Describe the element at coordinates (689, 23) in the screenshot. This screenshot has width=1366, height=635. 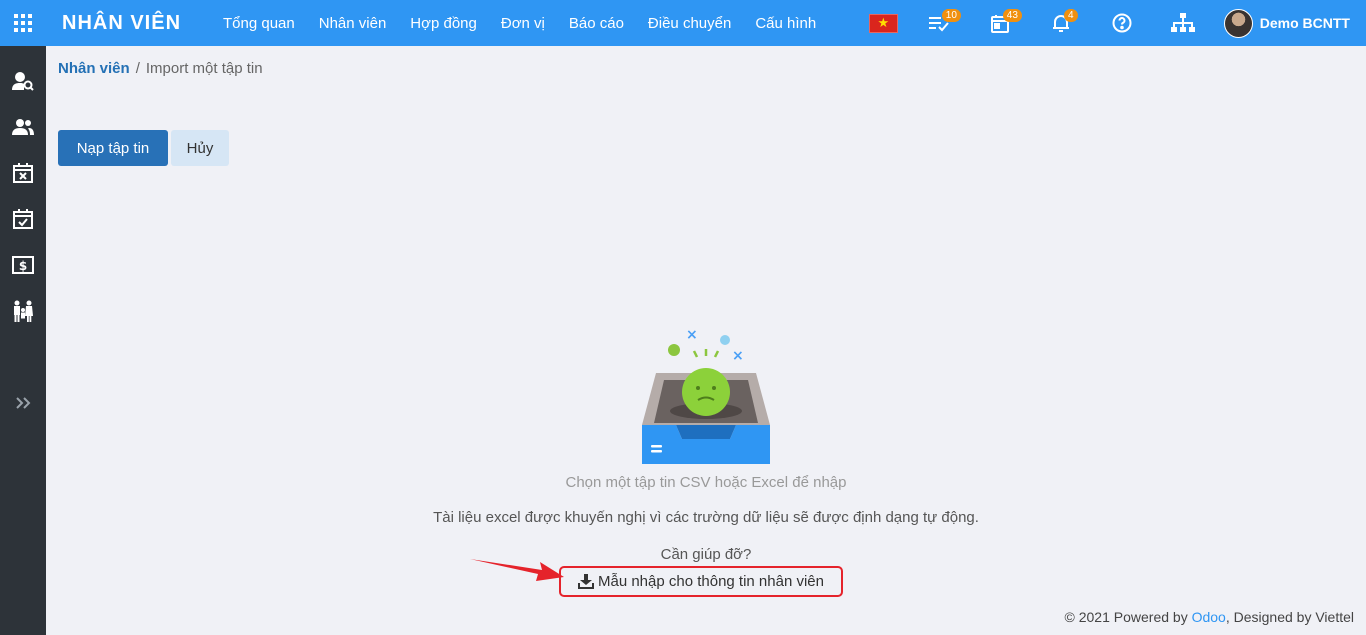
I see `menu-dieu-chuyen: Điều chuyển` at that location.